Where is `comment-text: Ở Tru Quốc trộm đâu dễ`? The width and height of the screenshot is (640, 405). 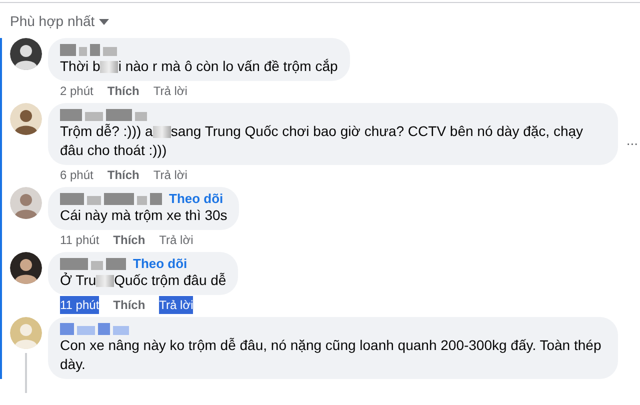 comment-text: Ở Tru Quốc trộm đâu dễ is located at coordinates (143, 280).